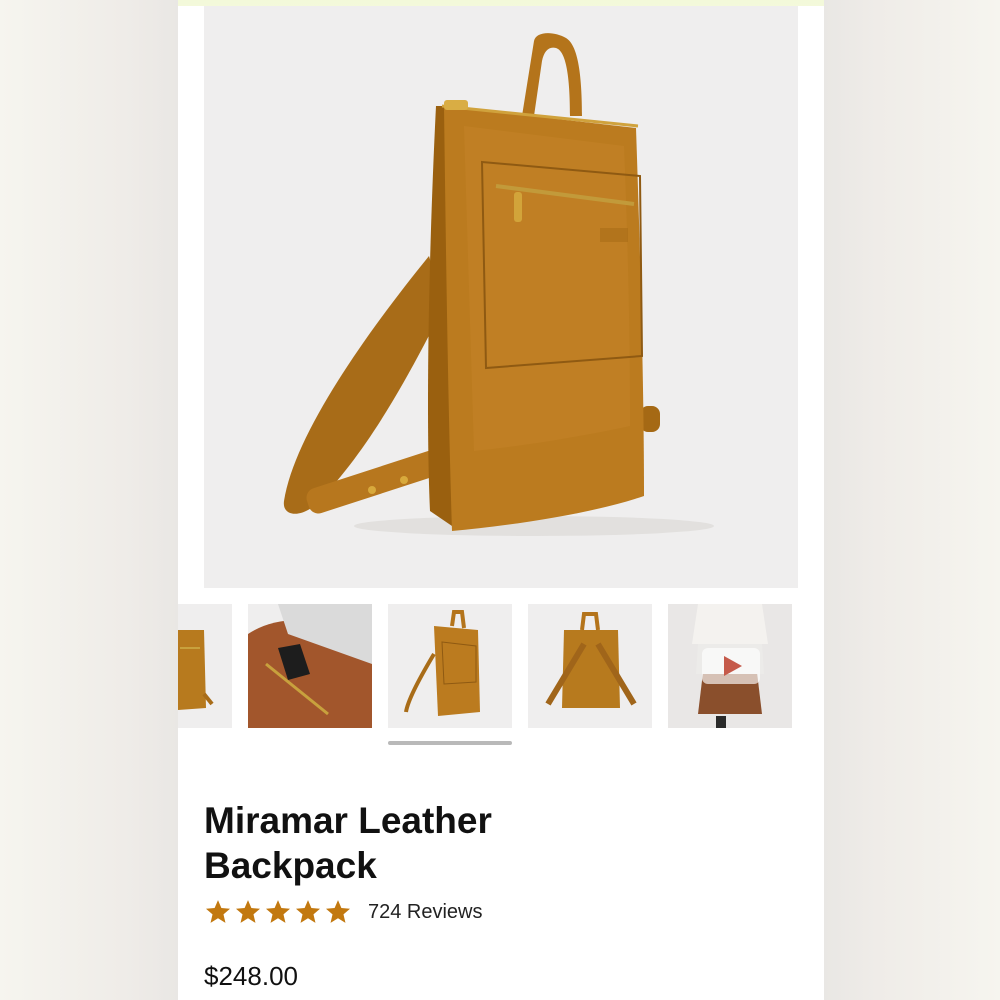 The width and height of the screenshot is (1000, 1000). I want to click on backpack-front-thumb-image, so click(205, 666).